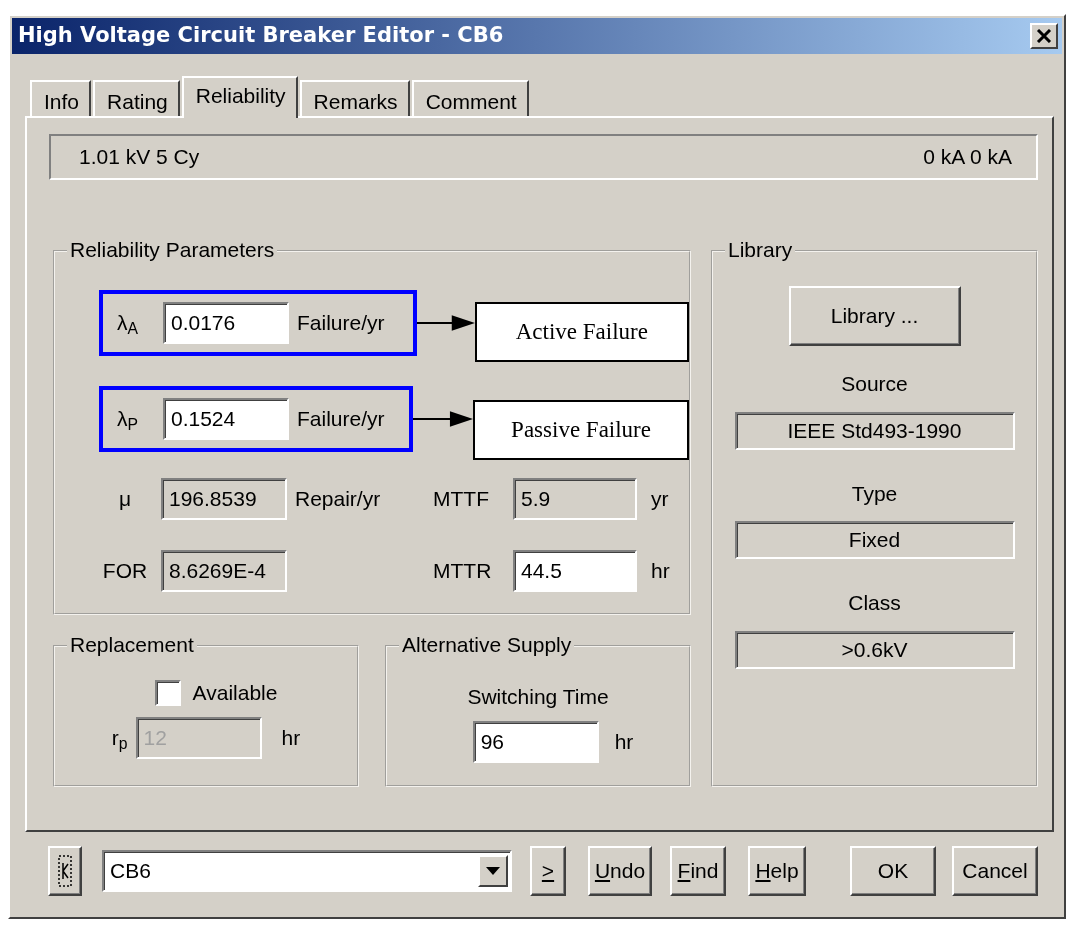 The image size is (1070, 928). What do you see at coordinates (470, 98) in the screenshot?
I see `tab: Comment` at bounding box center [470, 98].